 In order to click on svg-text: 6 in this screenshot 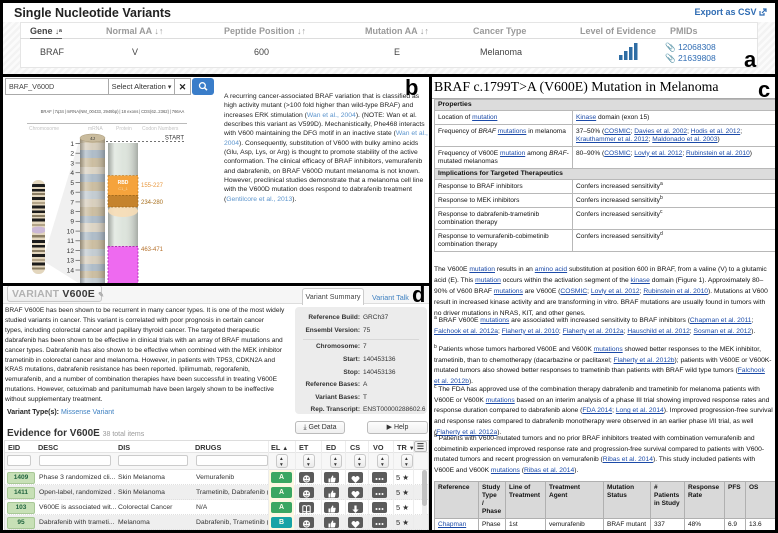, I will do `click(72, 193)`.